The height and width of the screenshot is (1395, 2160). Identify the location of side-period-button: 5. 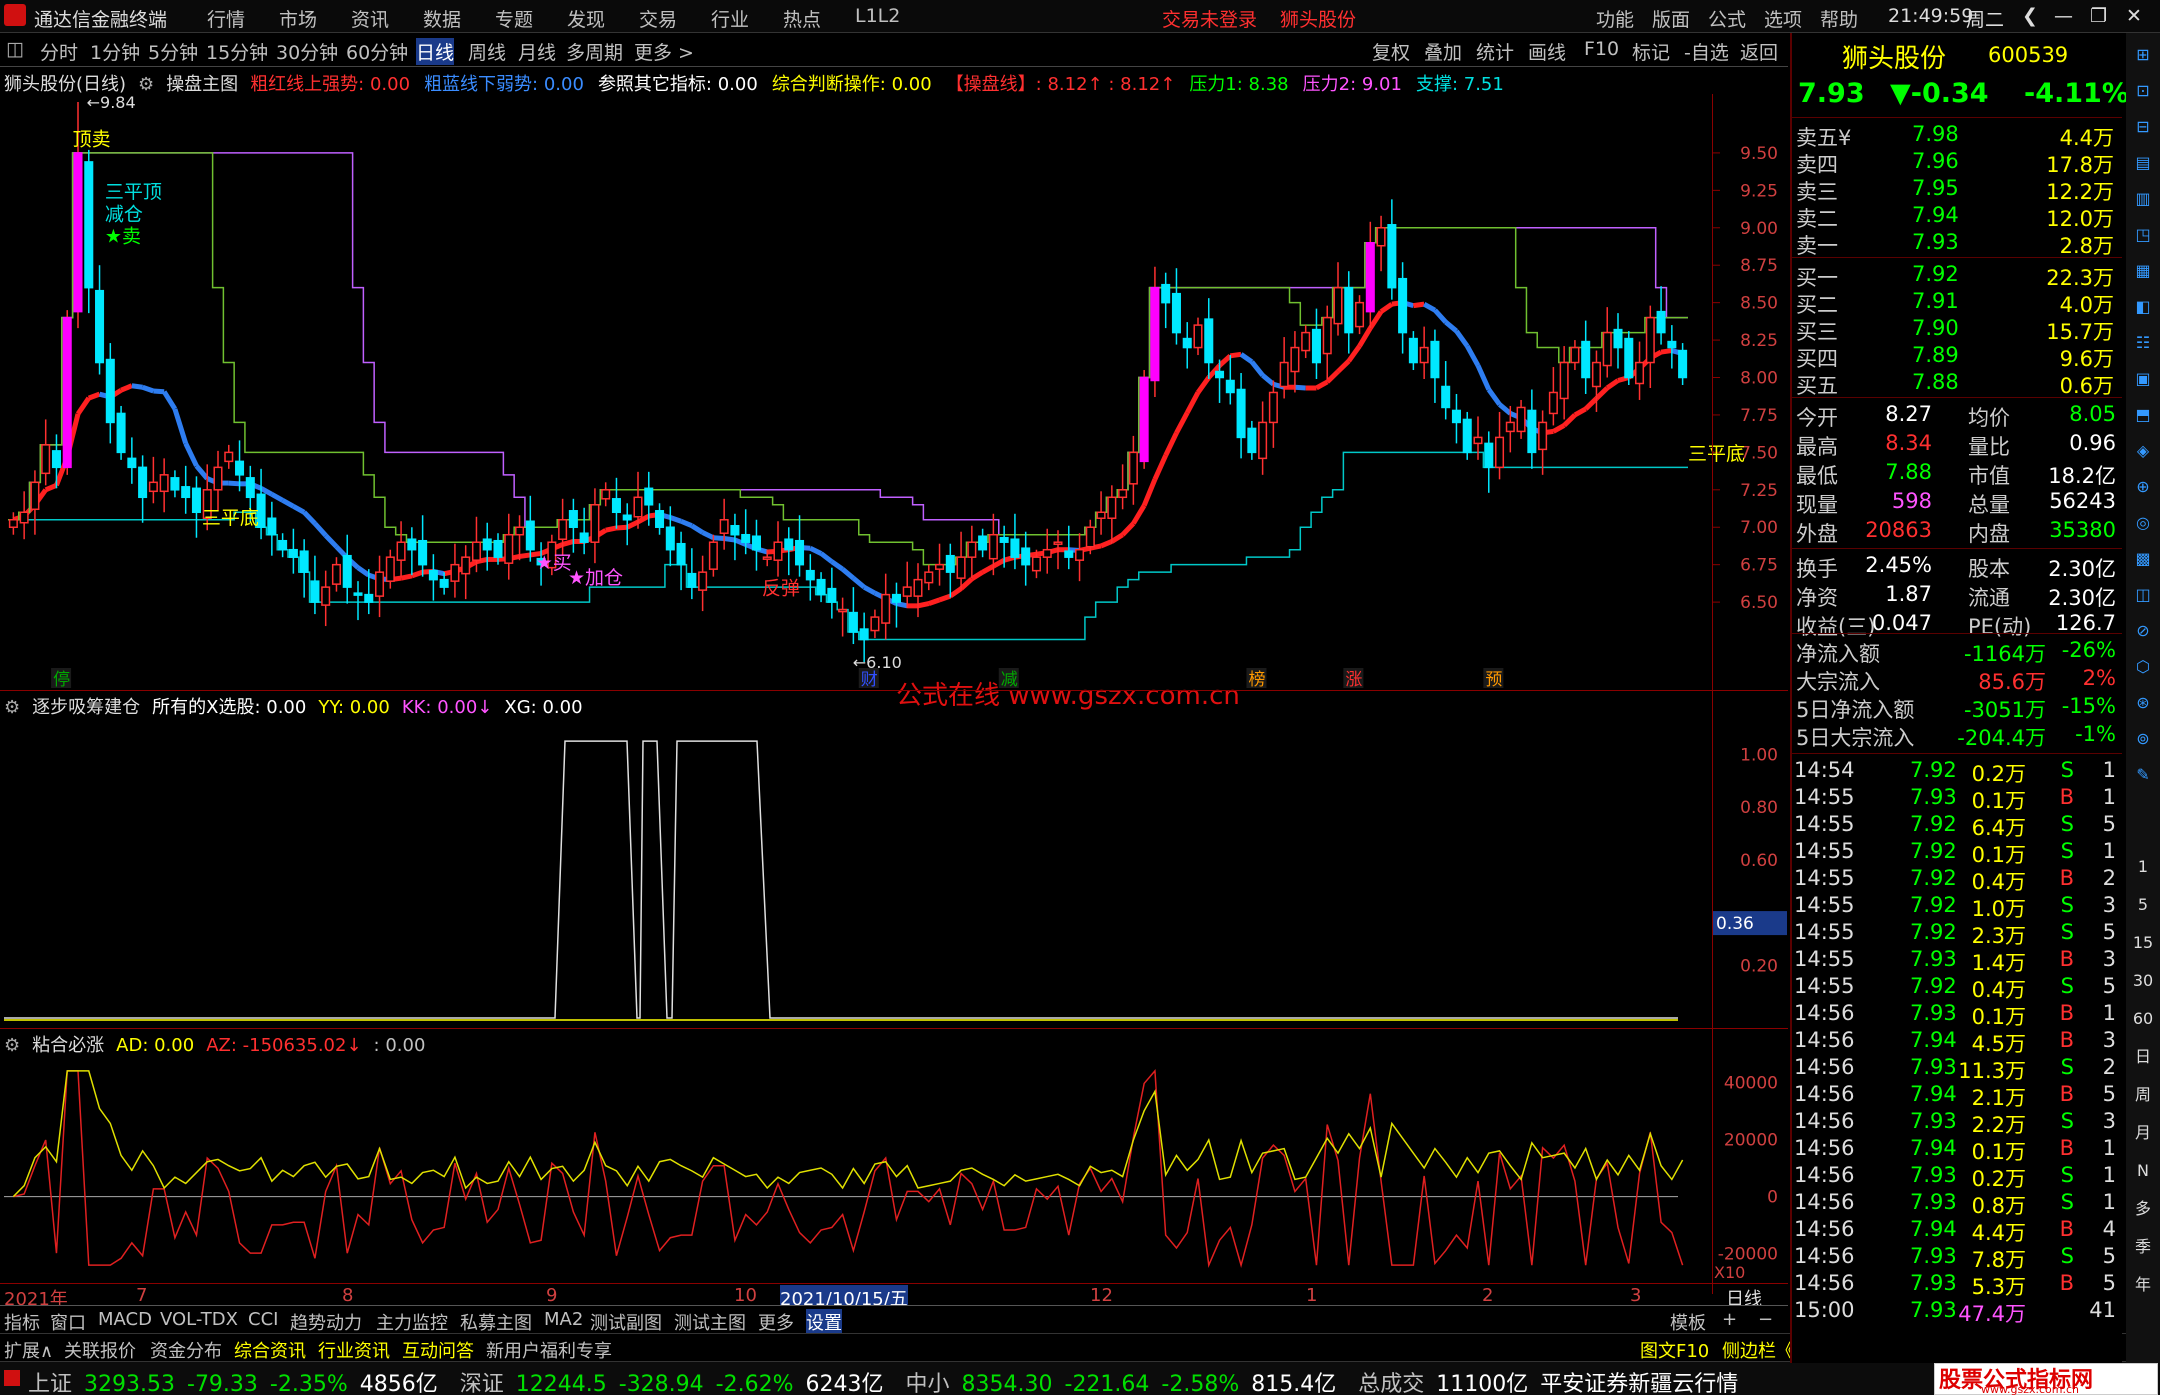
(2143, 905).